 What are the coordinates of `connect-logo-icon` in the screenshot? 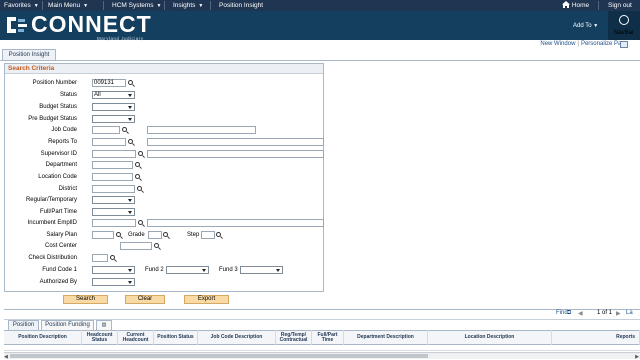 It's located at (17, 25).